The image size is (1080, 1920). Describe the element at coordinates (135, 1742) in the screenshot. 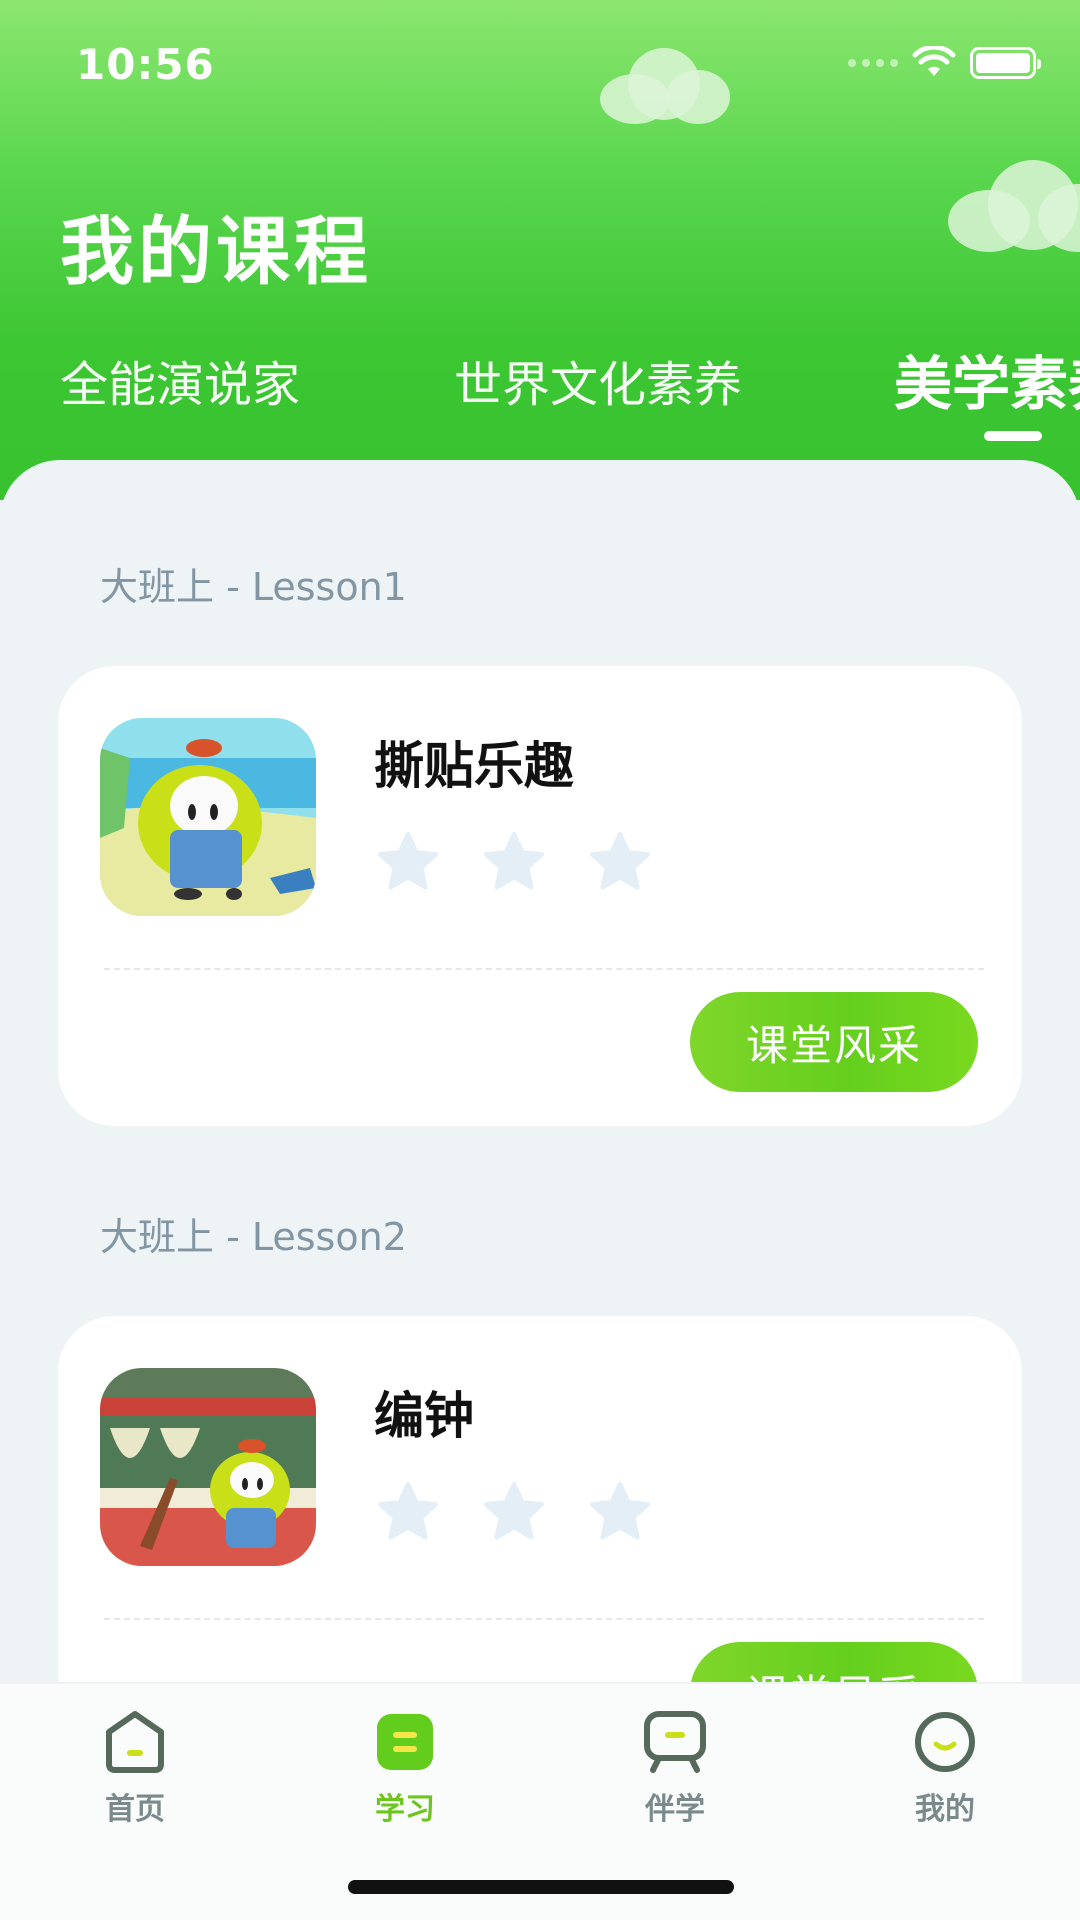

I see `home-icon` at that location.